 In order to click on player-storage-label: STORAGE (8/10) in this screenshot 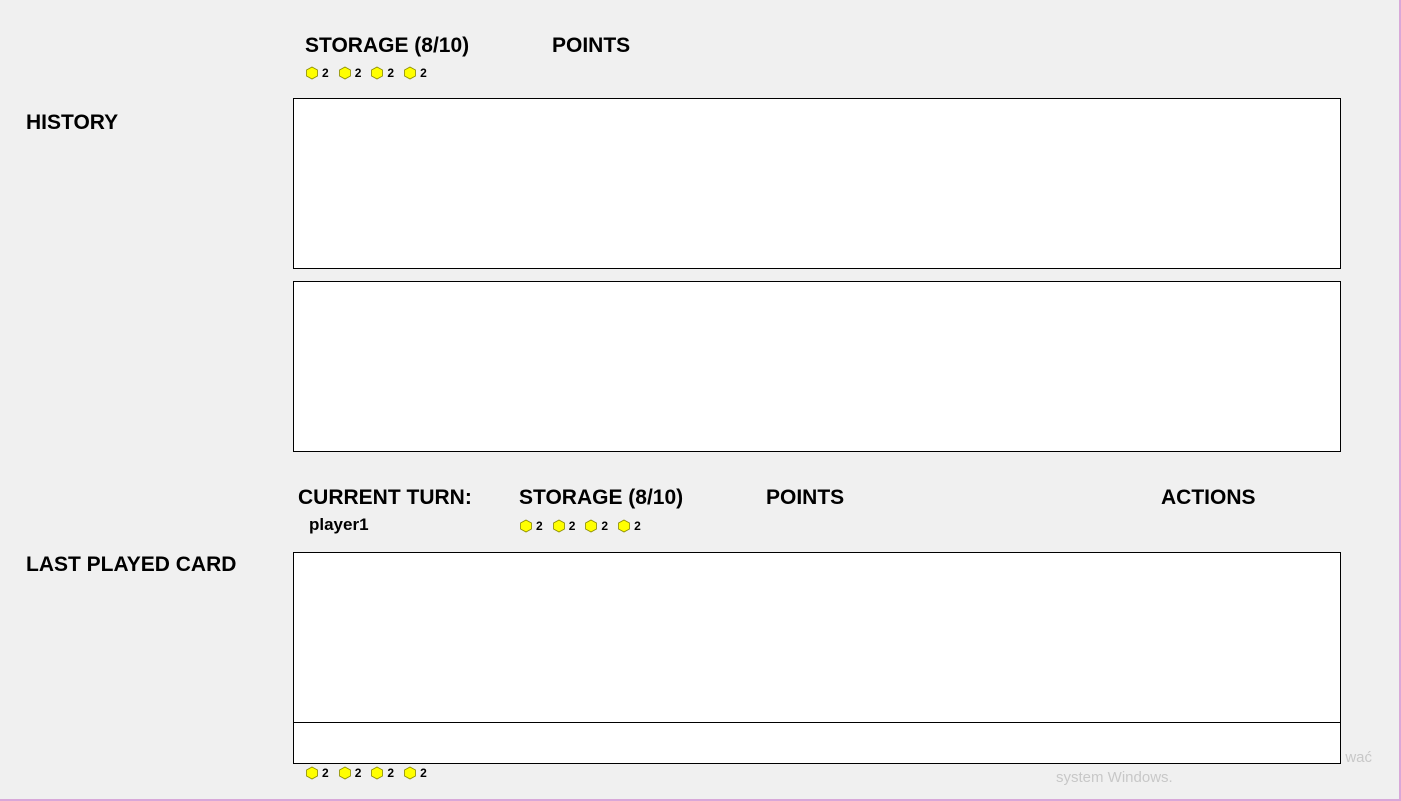, I will do `click(601, 497)`.